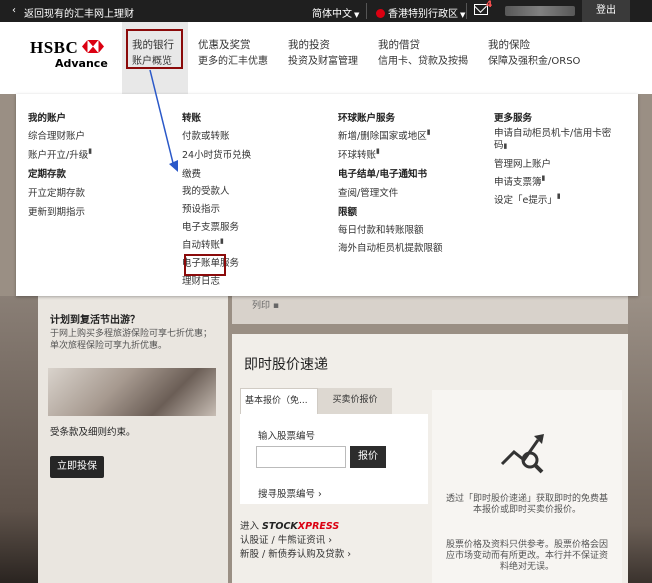 The height and width of the screenshot is (583, 652). Describe the element at coordinates (14, 10) in the screenshot. I see `chevron-left-icon: ‹` at that location.